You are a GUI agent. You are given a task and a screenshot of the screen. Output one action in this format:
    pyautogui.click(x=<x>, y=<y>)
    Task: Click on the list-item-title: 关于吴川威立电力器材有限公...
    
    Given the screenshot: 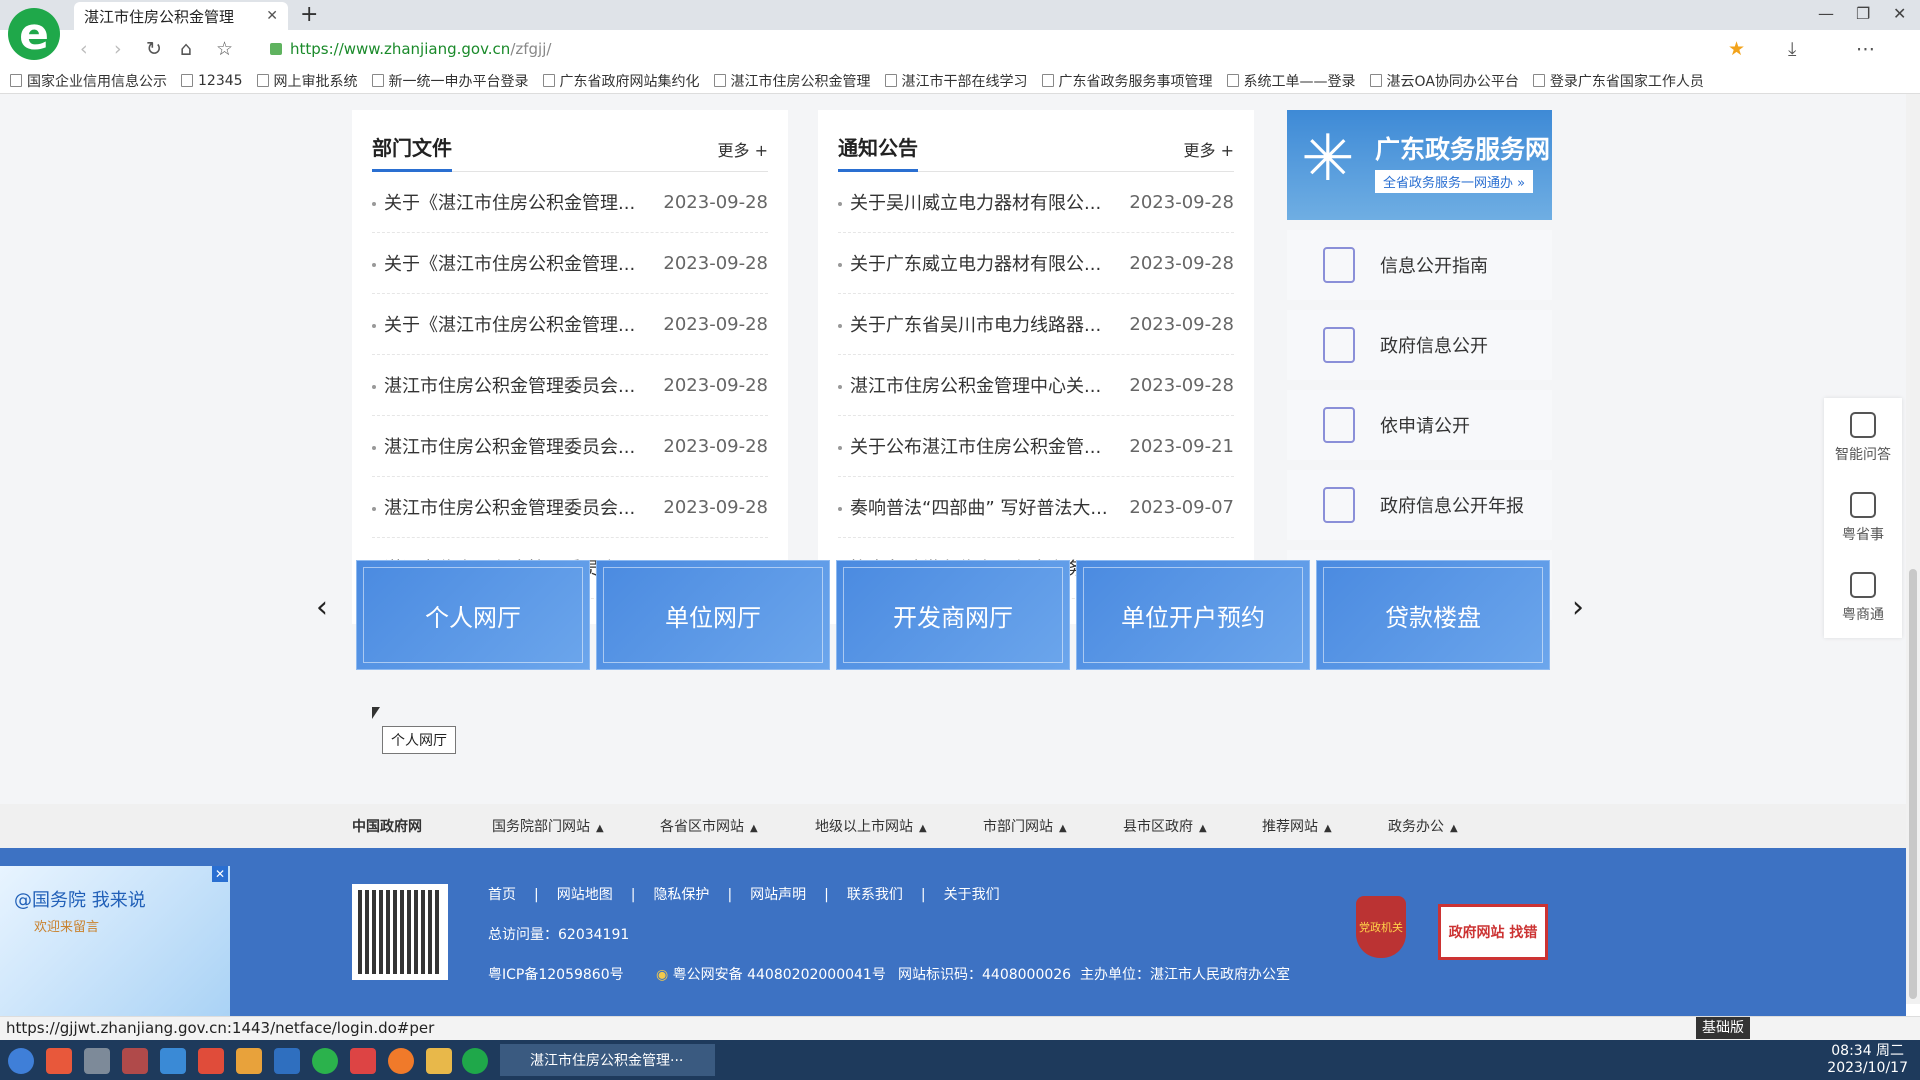 What is the action you would take?
    pyautogui.click(x=969, y=202)
    